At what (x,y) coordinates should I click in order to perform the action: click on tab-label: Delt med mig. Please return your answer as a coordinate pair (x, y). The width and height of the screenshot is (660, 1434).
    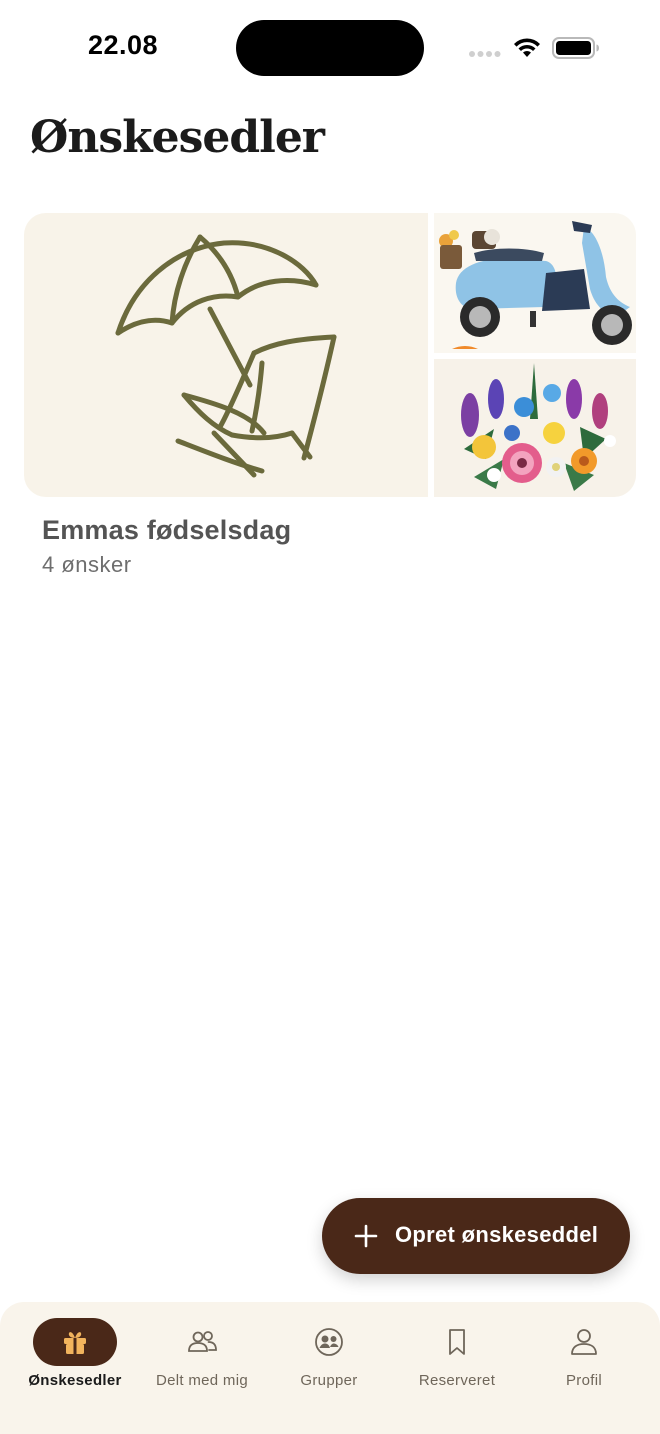
    Looking at the image, I should click on (202, 1380).